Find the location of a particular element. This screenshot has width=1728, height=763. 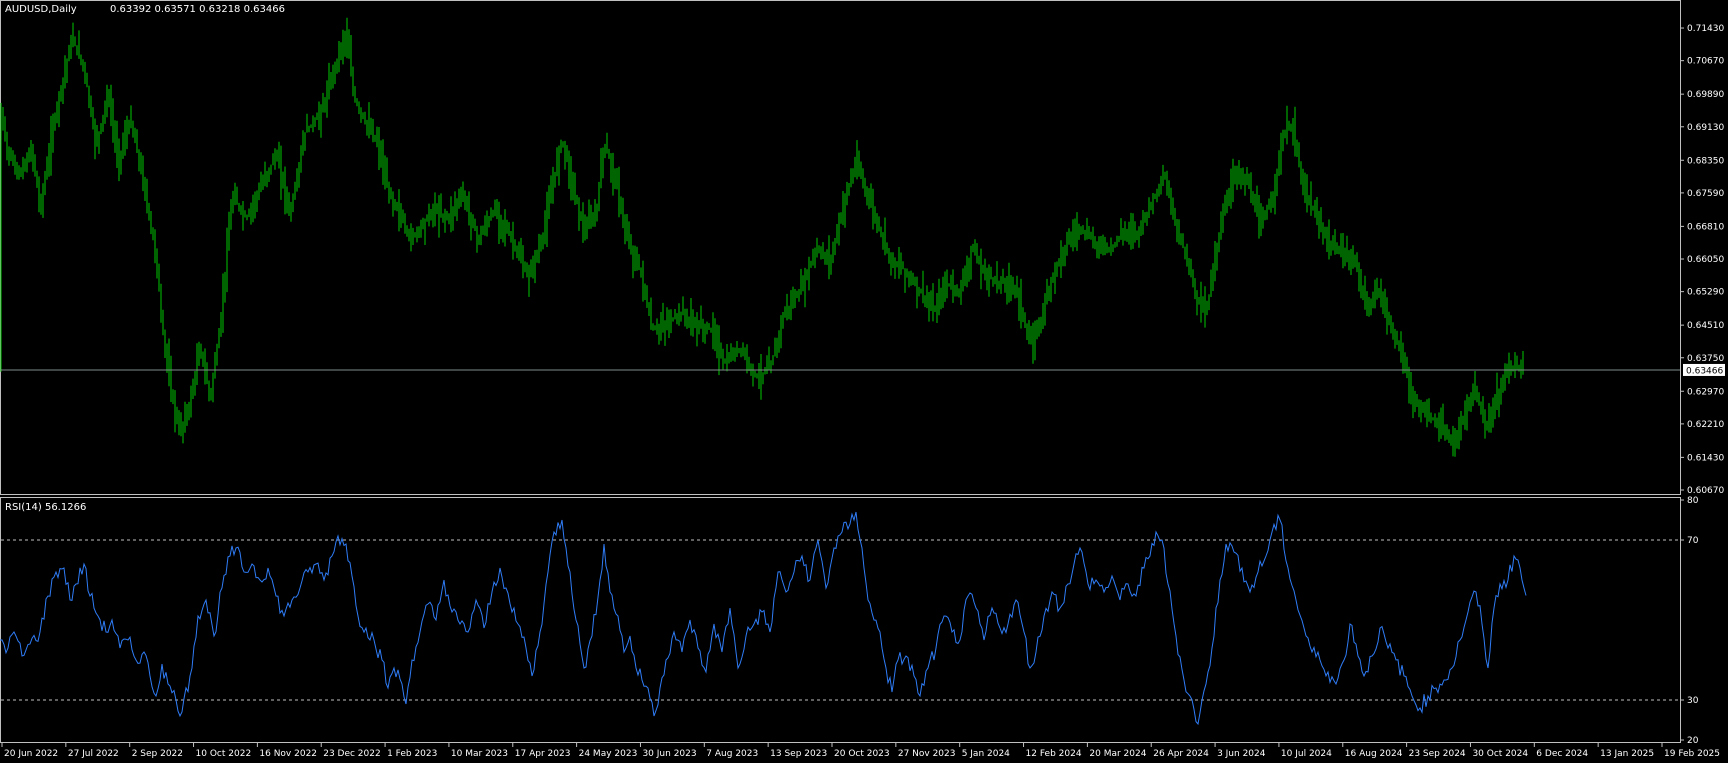

price-axis-label: 0.65290 is located at coordinates (1705, 293).